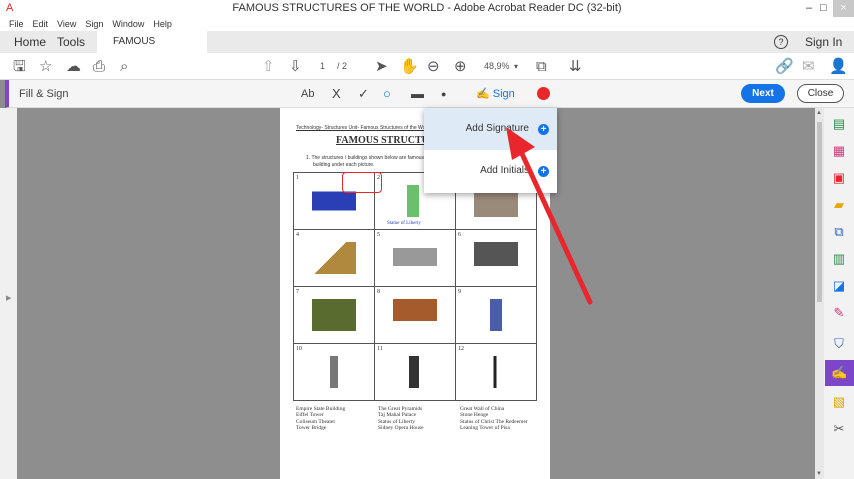  I want to click on help-icon: ?, so click(781, 42).